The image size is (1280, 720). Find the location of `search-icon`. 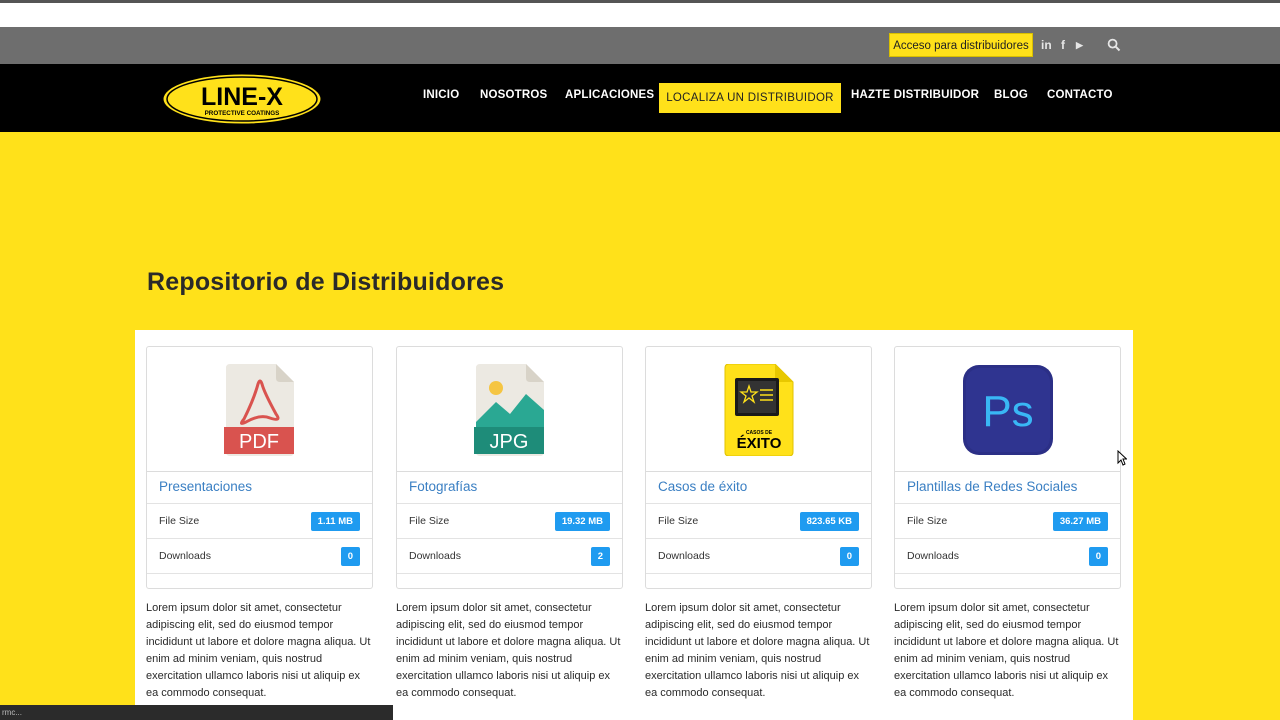

search-icon is located at coordinates (1114, 45).